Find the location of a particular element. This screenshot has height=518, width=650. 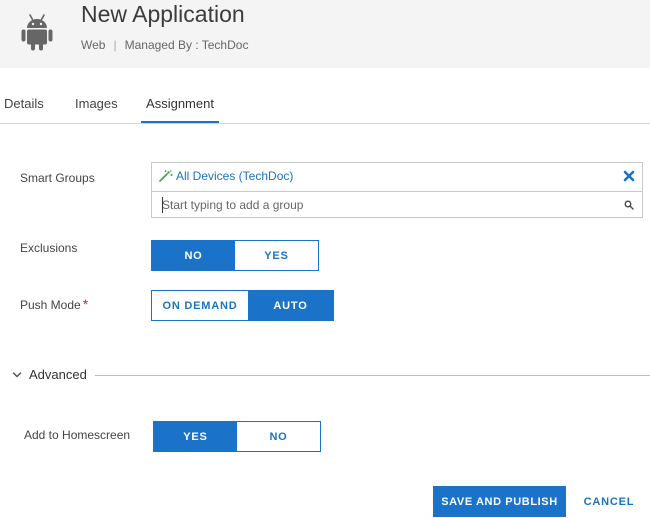

tab-bar: Details Images Assignment is located at coordinates (325, 104).